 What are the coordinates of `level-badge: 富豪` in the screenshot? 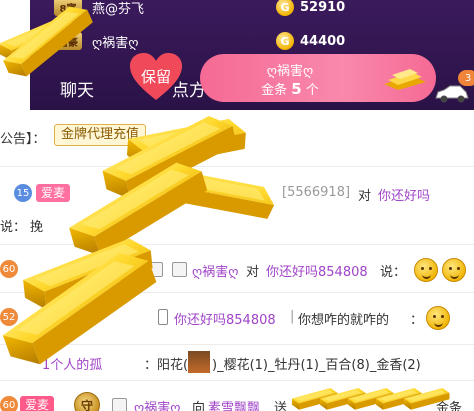 It's located at (68, 41).